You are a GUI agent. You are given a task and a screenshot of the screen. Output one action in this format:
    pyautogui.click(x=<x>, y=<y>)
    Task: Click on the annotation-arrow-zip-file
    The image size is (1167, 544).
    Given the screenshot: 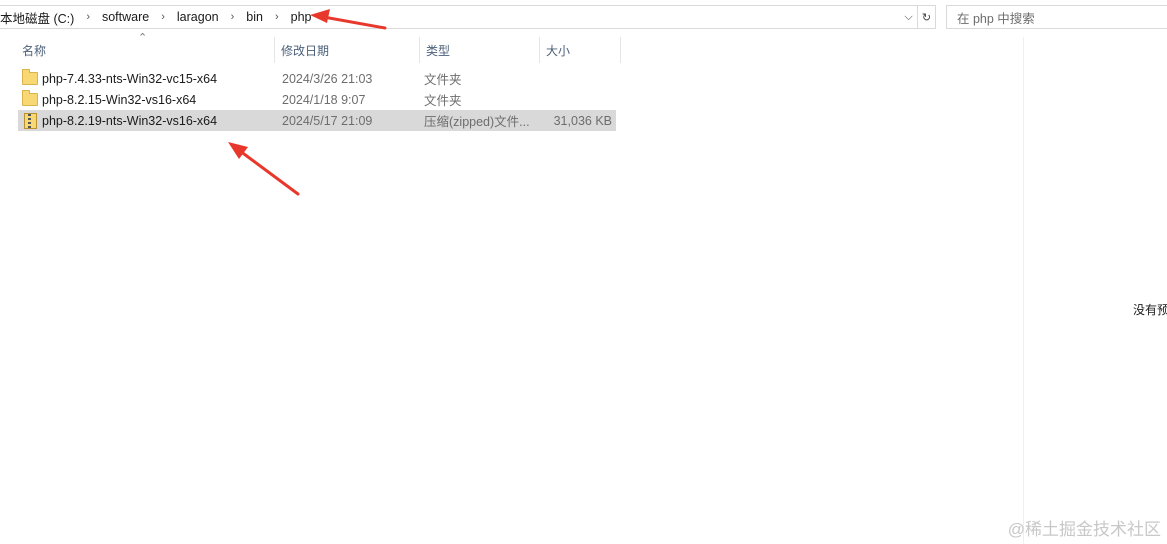 What is the action you would take?
    pyautogui.click(x=264, y=169)
    